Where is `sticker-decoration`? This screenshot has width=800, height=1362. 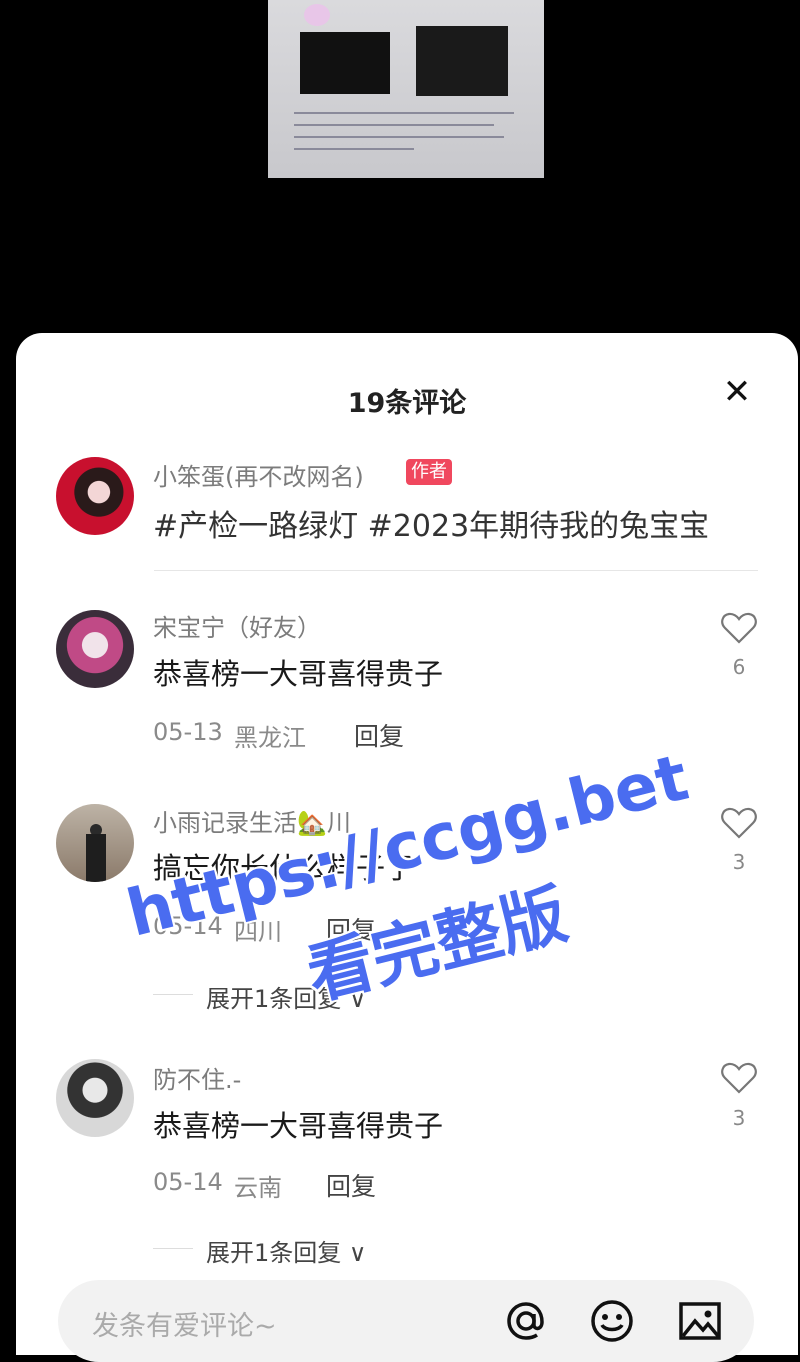
sticker-decoration is located at coordinates (317, 15).